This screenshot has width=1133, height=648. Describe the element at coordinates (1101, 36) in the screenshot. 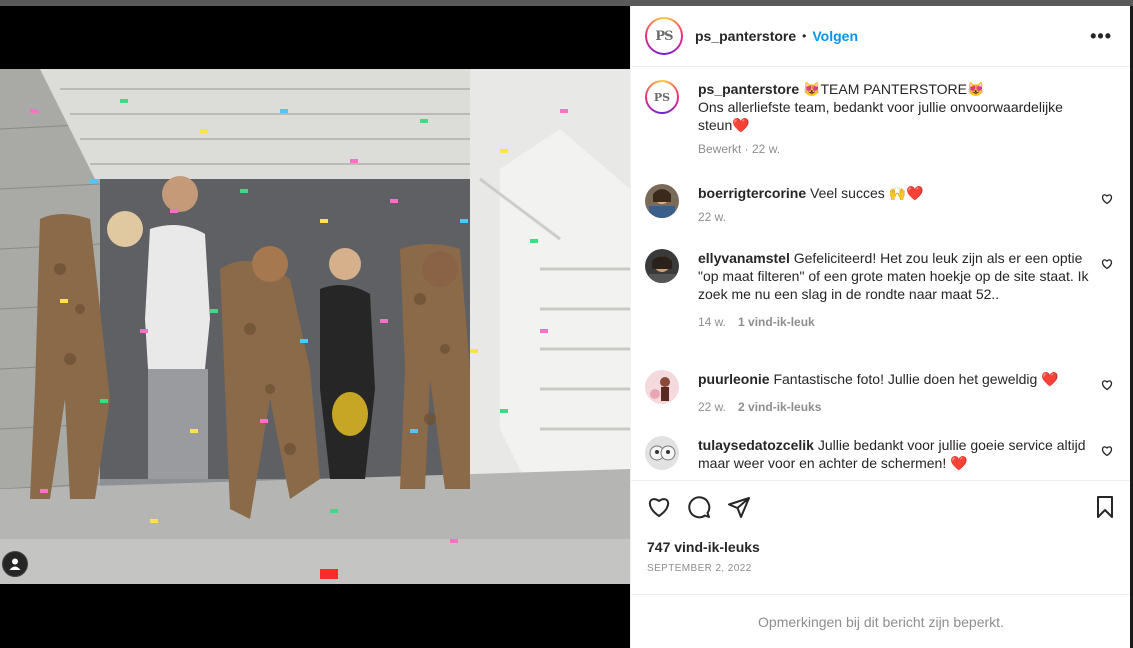

I see `more-options-icon: •••` at that location.